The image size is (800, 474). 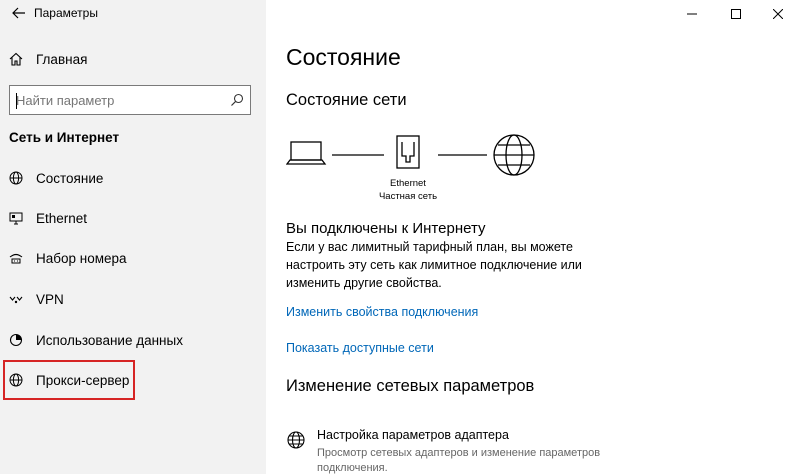 What do you see at coordinates (16, 340) in the screenshot?
I see `data-usage-icon` at bounding box center [16, 340].